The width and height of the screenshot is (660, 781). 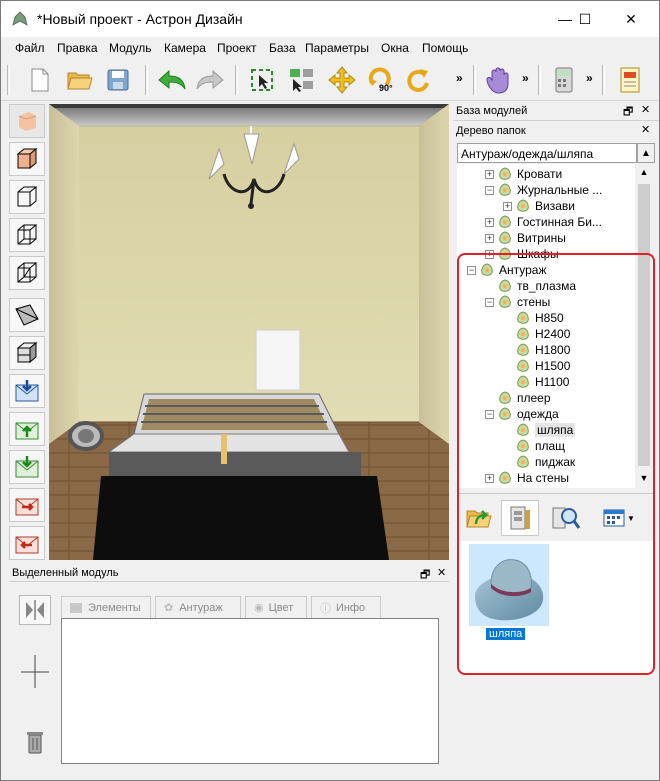 What do you see at coordinates (445, 48) in the screenshot?
I see `menu-help: Помощь` at bounding box center [445, 48].